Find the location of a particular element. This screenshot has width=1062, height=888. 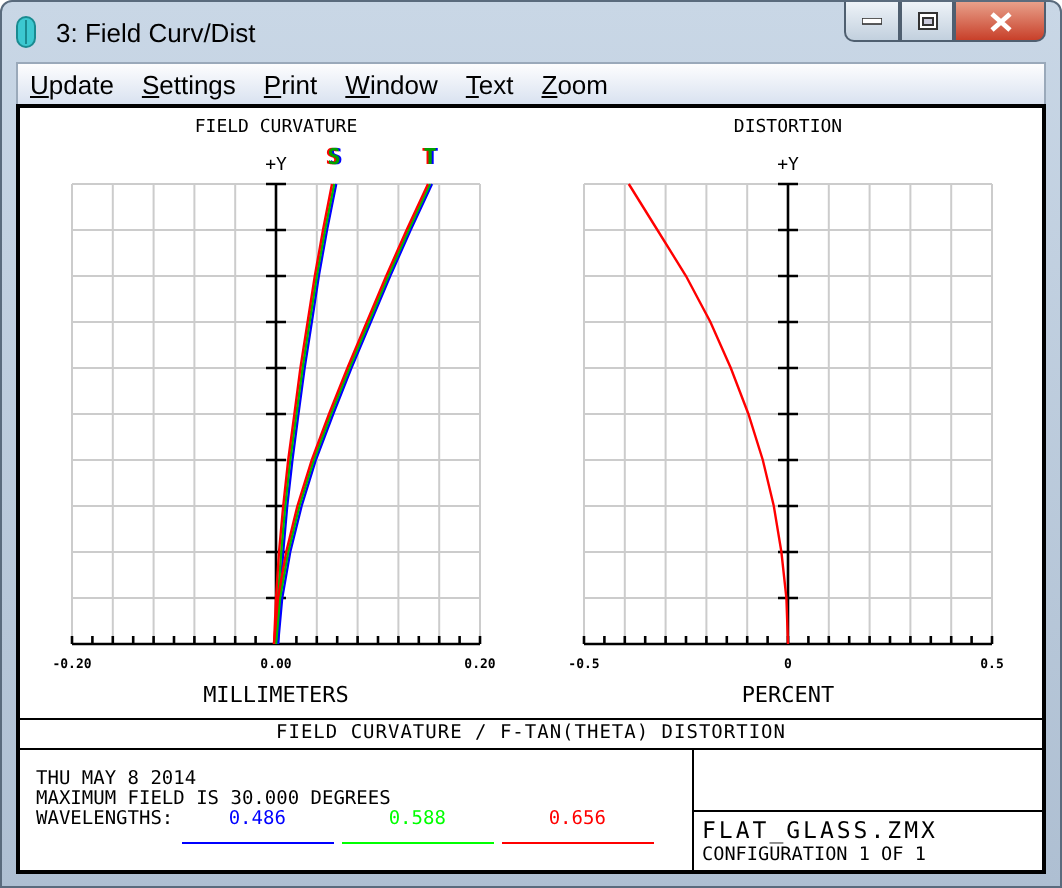

field-text: MAXIMUM FIELD IS 30.000 DEGREES is located at coordinates (214, 800).